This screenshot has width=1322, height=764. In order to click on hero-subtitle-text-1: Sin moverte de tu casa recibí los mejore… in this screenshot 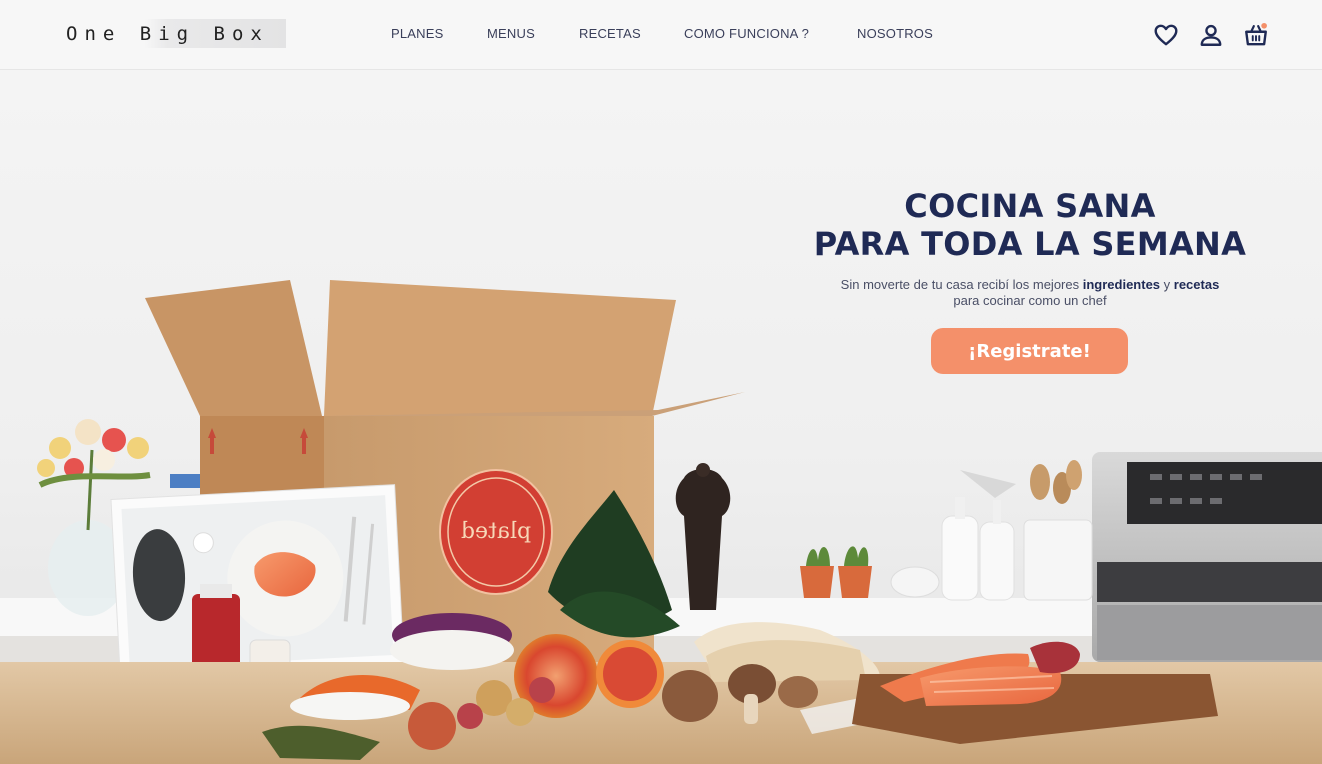, I will do `click(961, 284)`.